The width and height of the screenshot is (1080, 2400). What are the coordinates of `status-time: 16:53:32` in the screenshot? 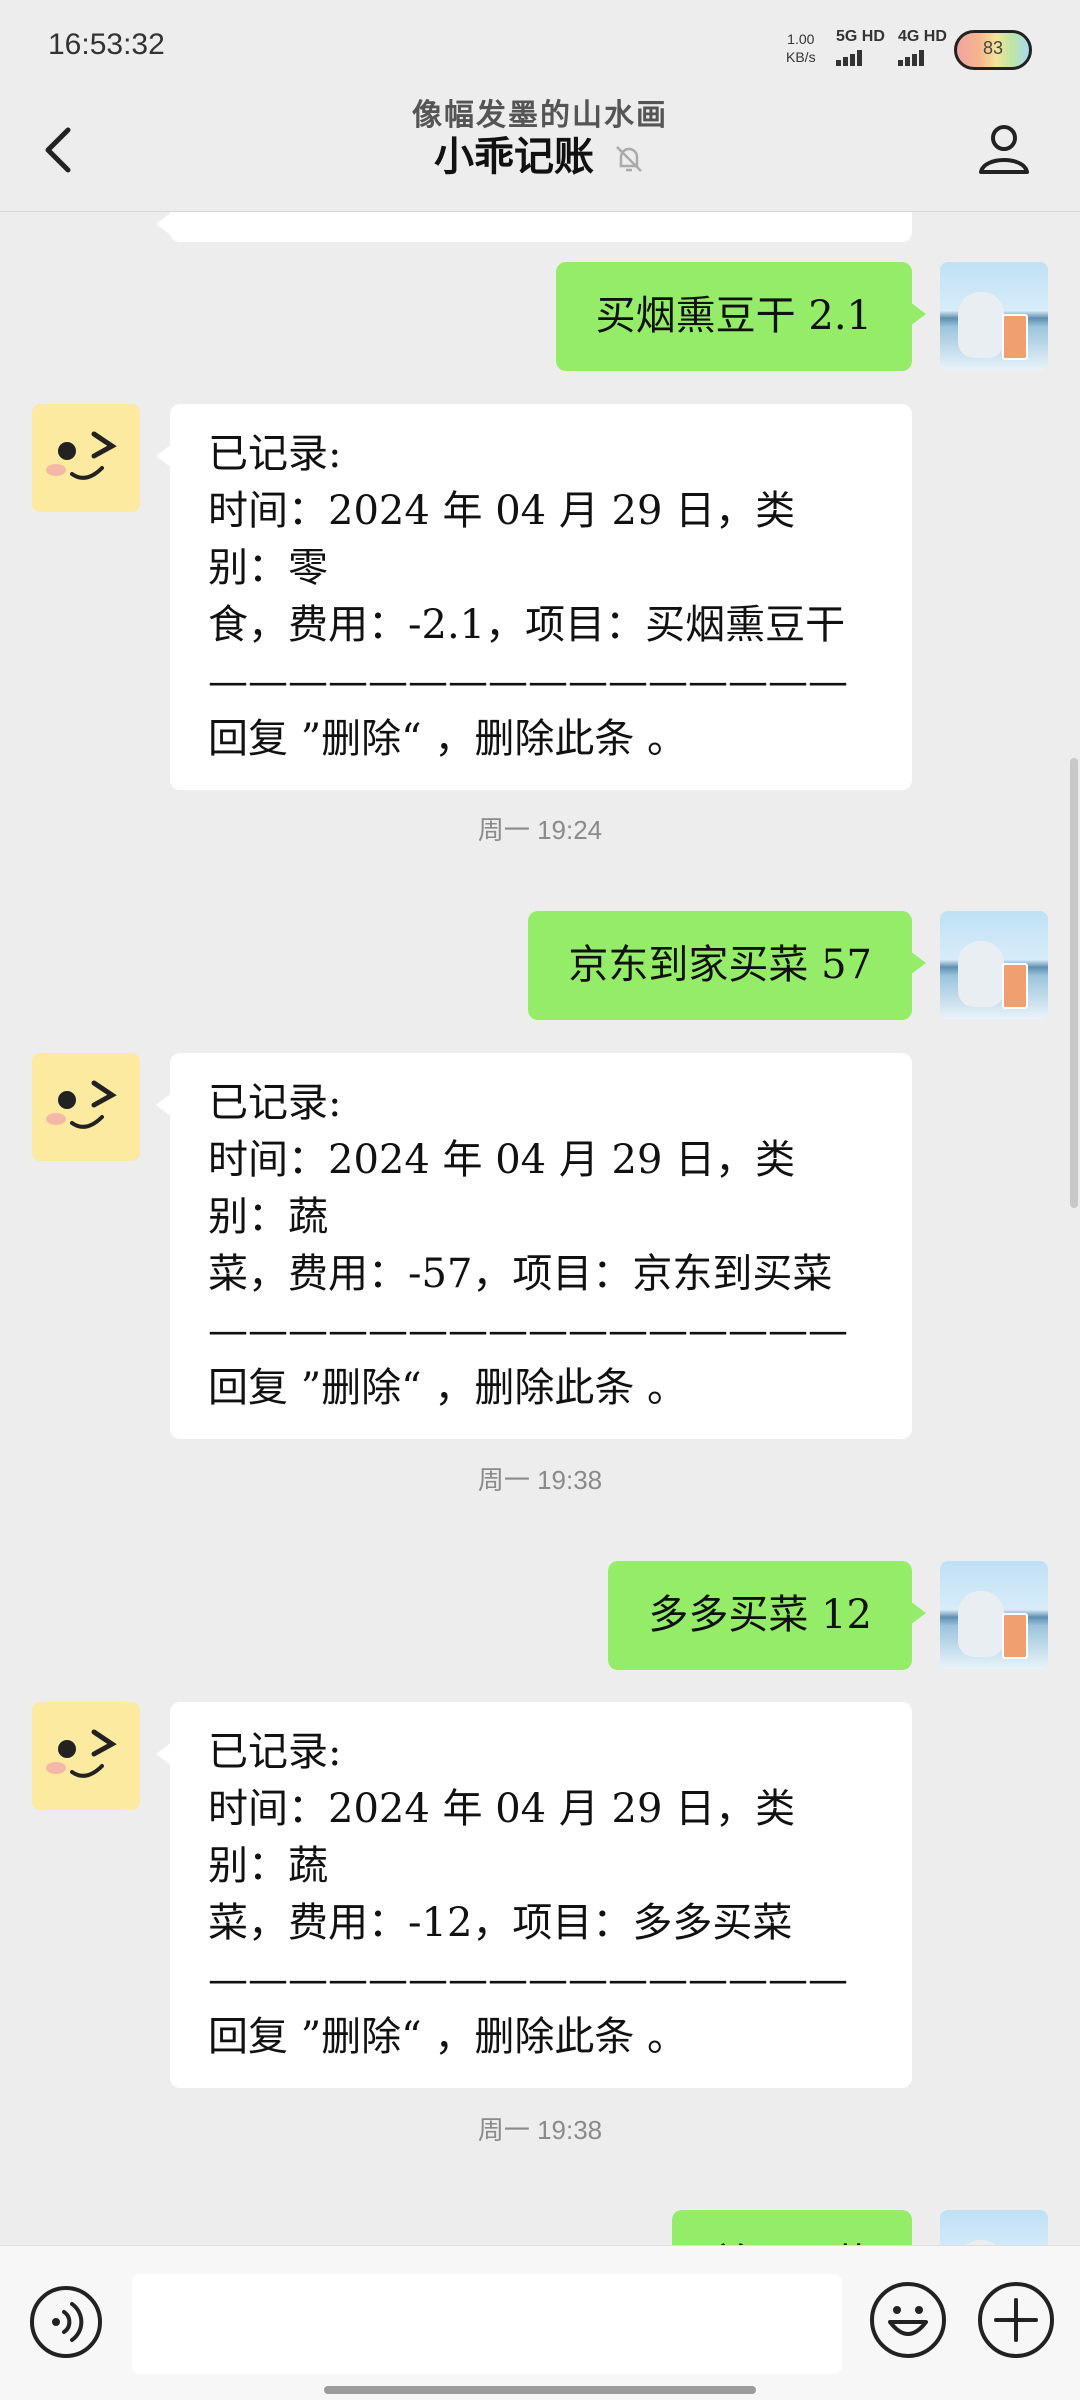 It's located at (106, 44).